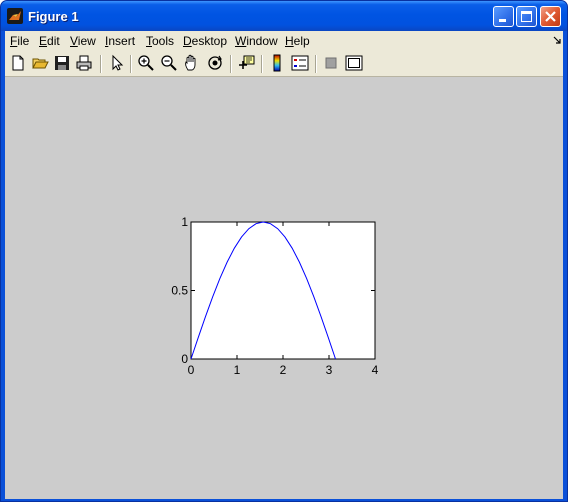 Image resolution: width=568 pixels, height=502 pixels. What do you see at coordinates (205, 41) in the screenshot?
I see `menu-desktop: Desktop` at bounding box center [205, 41].